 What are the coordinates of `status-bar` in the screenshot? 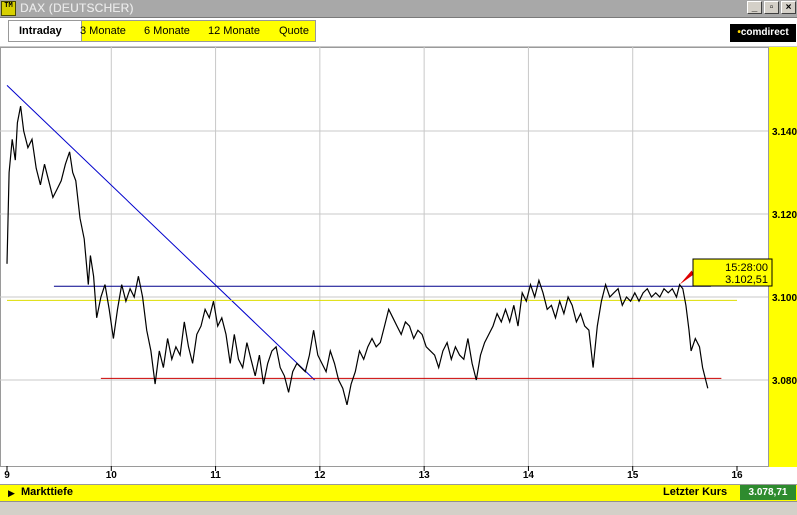 It's located at (398, 508).